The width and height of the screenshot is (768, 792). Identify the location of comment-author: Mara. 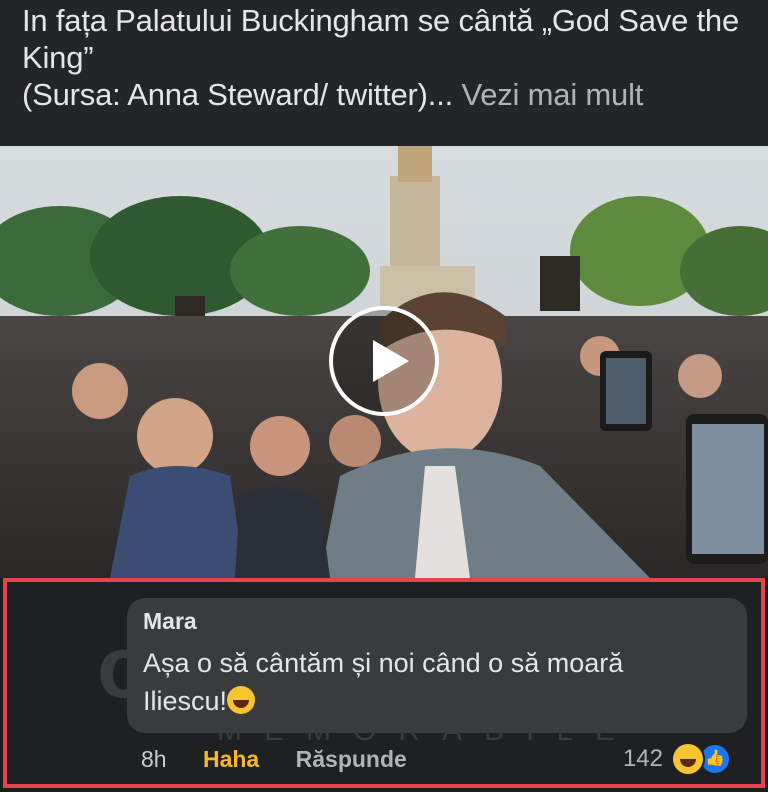
(170, 621).